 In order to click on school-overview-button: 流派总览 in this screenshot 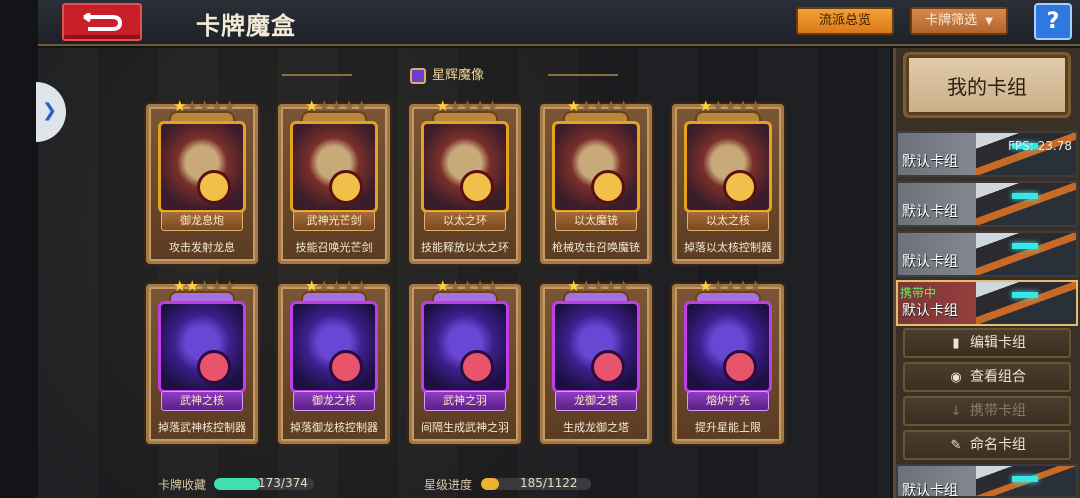, I will do `click(845, 21)`.